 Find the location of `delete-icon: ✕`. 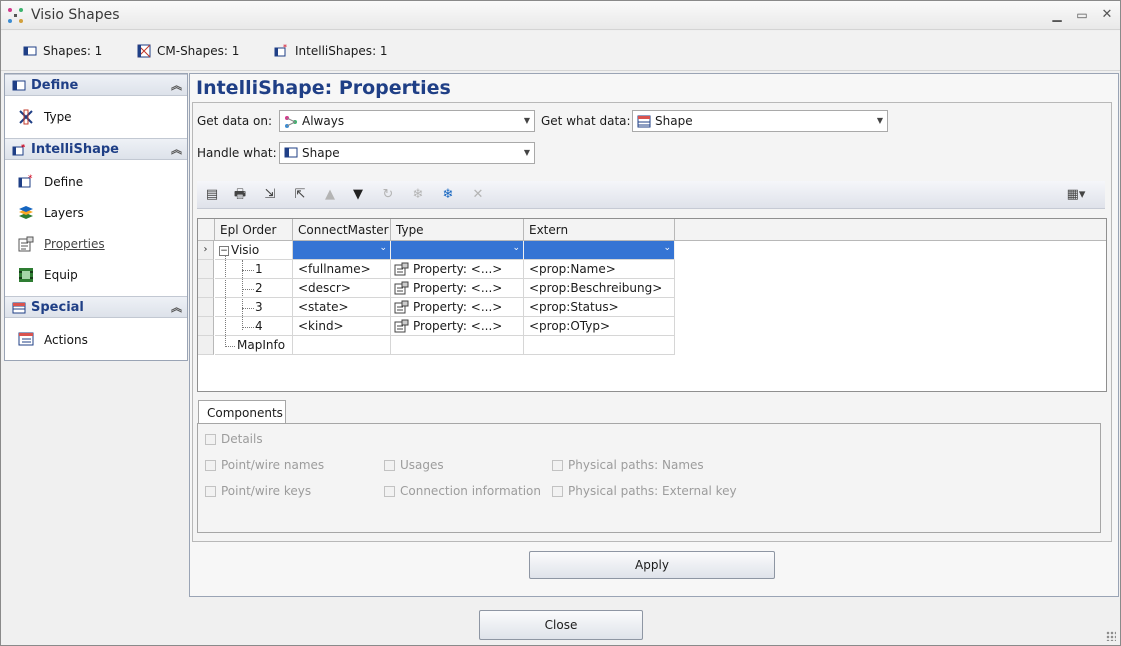

delete-icon: ✕ is located at coordinates (478, 195).